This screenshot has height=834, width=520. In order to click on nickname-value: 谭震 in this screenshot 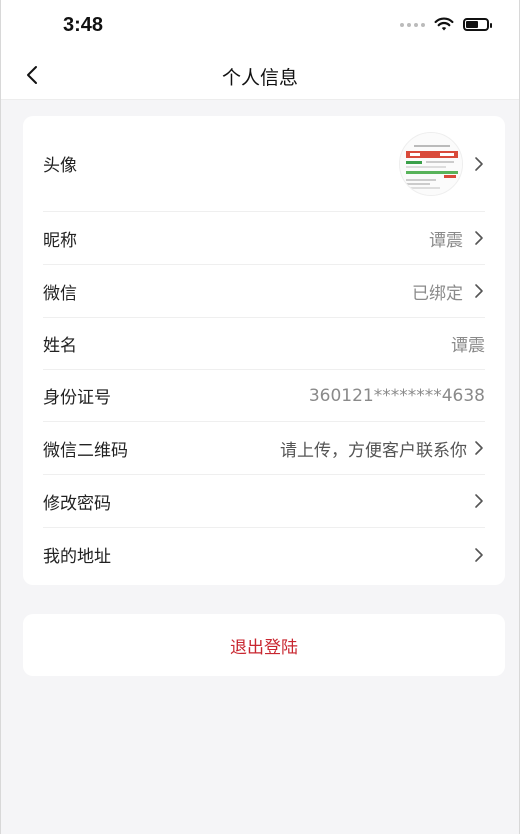, I will do `click(446, 240)`.